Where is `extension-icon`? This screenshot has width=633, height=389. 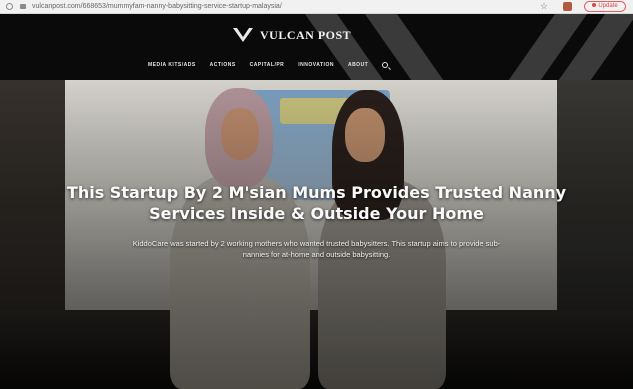 extension-icon is located at coordinates (567, 6).